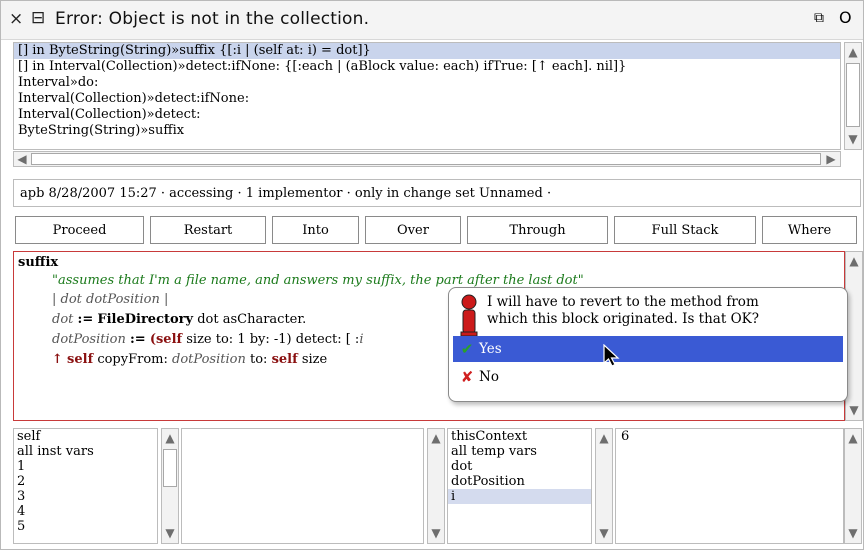 The width and height of the screenshot is (864, 550). I want to click on return-caret: ↑, so click(57, 359).